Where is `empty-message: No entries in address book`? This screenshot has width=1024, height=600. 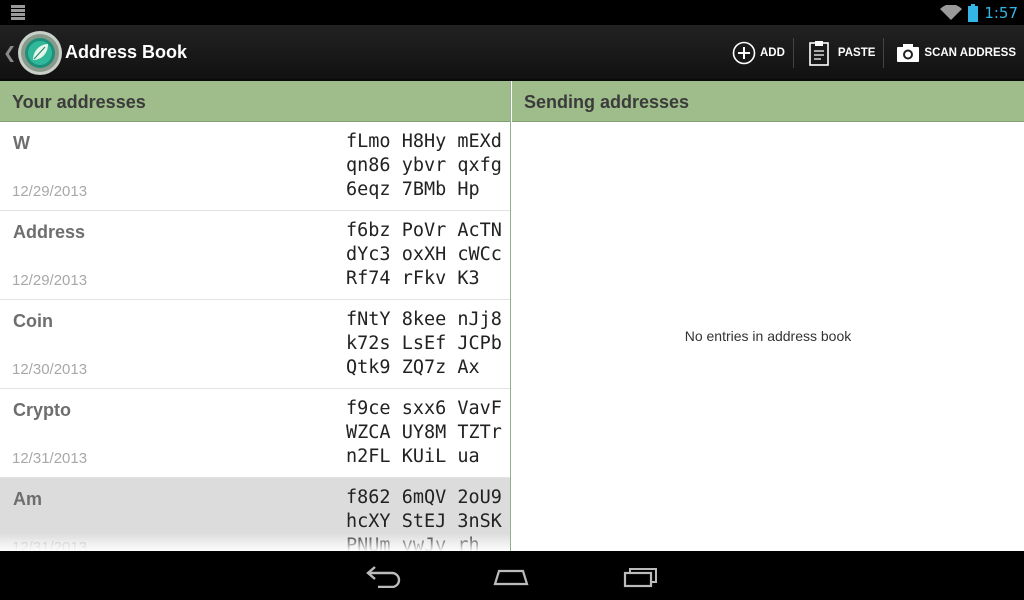 empty-message: No entries in address book is located at coordinates (768, 336).